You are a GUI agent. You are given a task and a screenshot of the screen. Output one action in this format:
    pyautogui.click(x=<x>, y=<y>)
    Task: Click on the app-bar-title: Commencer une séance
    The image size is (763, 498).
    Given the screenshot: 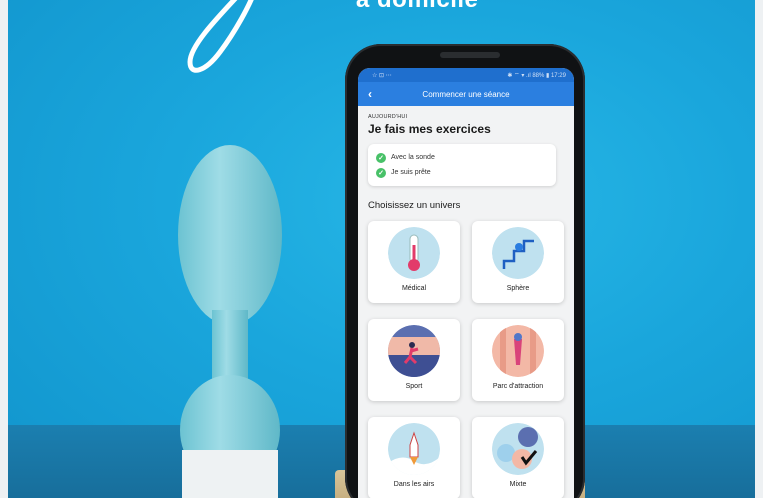 What is the action you would take?
    pyautogui.click(x=466, y=94)
    